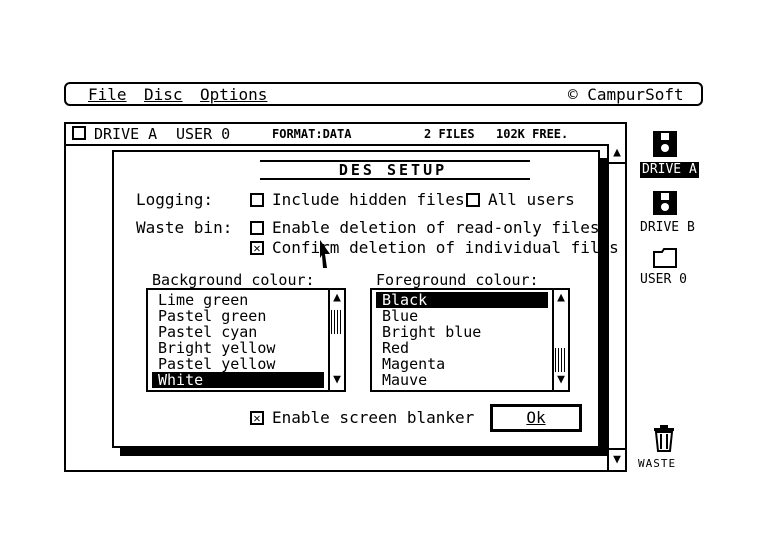 The width and height of the screenshot is (768, 540). What do you see at coordinates (626, 94) in the screenshot?
I see `brand-label: © CampurSoft` at bounding box center [626, 94].